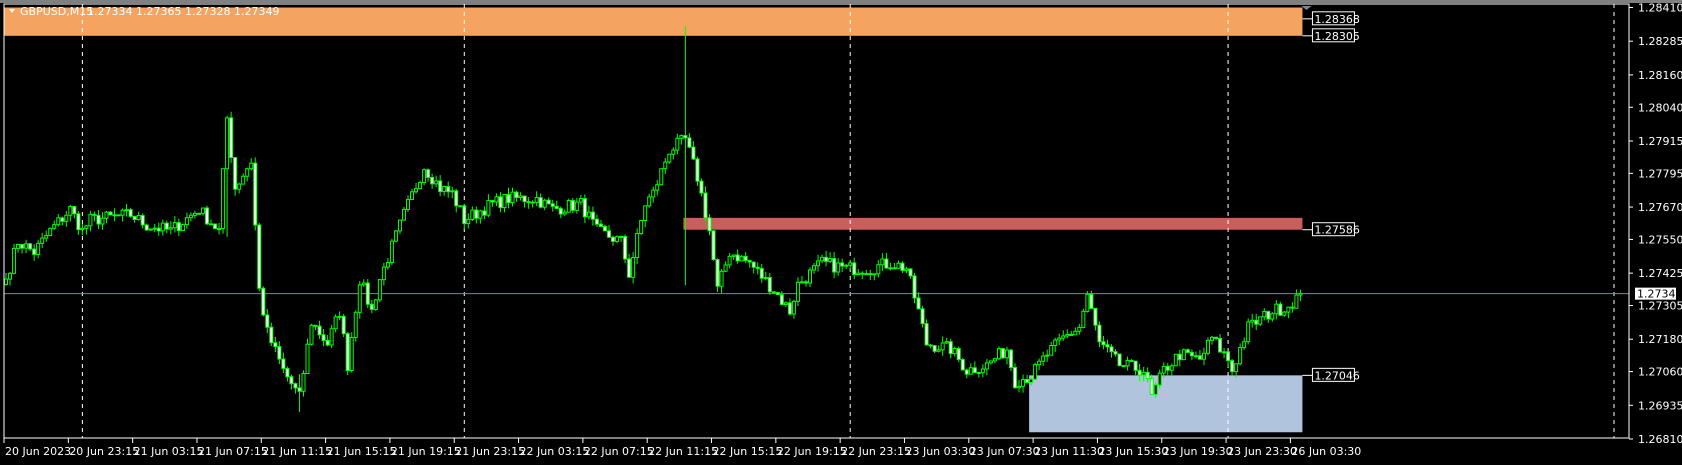  What do you see at coordinates (1005, 451) in the screenshot?
I see `x-tick-label: 23 Jun 07:30` at bounding box center [1005, 451].